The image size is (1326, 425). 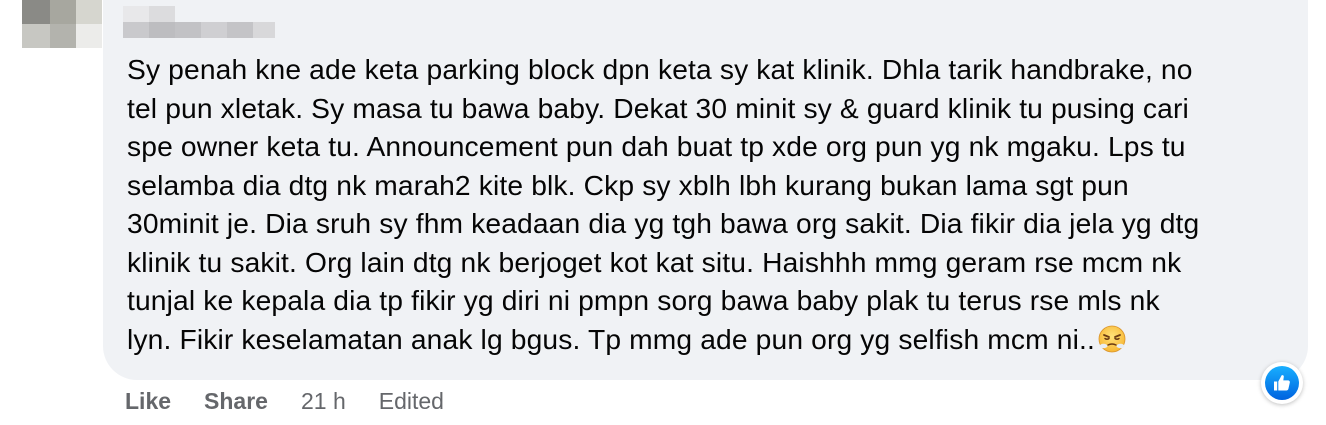 What do you see at coordinates (199, 27) in the screenshot?
I see `author-name` at bounding box center [199, 27].